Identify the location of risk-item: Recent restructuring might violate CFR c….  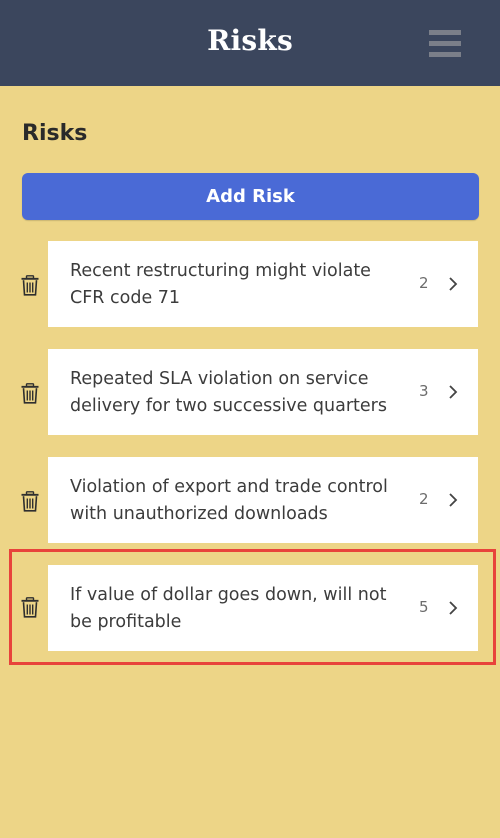
(263, 284).